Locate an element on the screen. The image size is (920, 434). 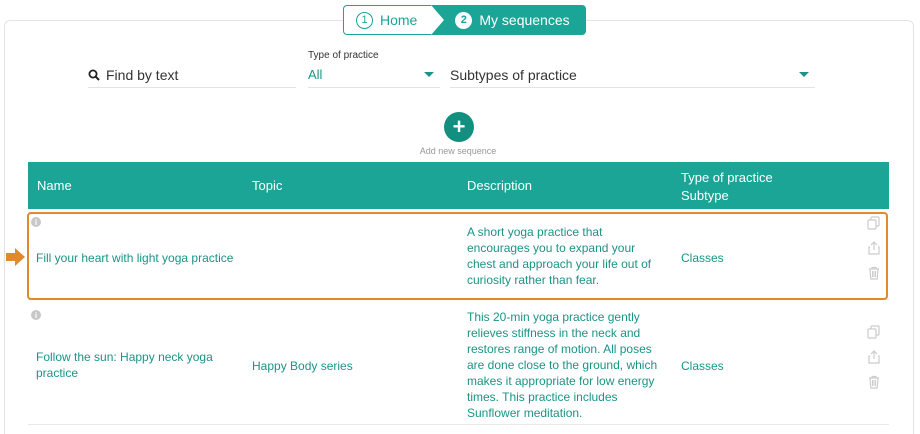
column-description: Description is located at coordinates (499, 185).